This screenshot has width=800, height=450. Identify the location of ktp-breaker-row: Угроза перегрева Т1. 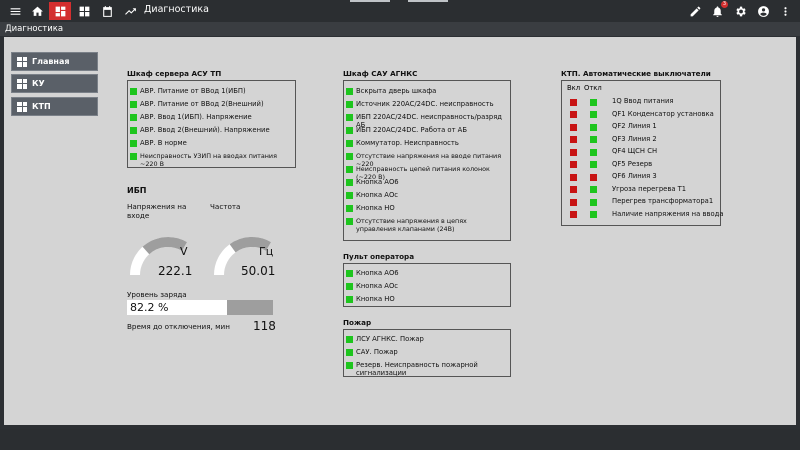
(641, 190).